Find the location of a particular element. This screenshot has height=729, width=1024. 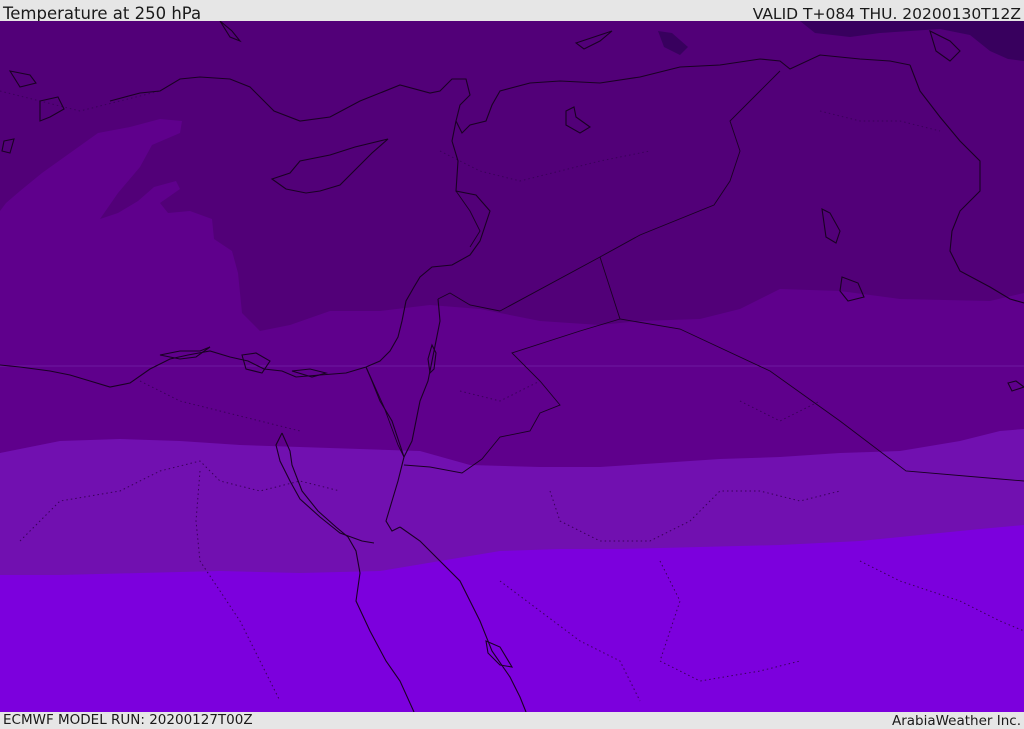

credit-label: ArabiaWeather Inc. is located at coordinates (956, 721).